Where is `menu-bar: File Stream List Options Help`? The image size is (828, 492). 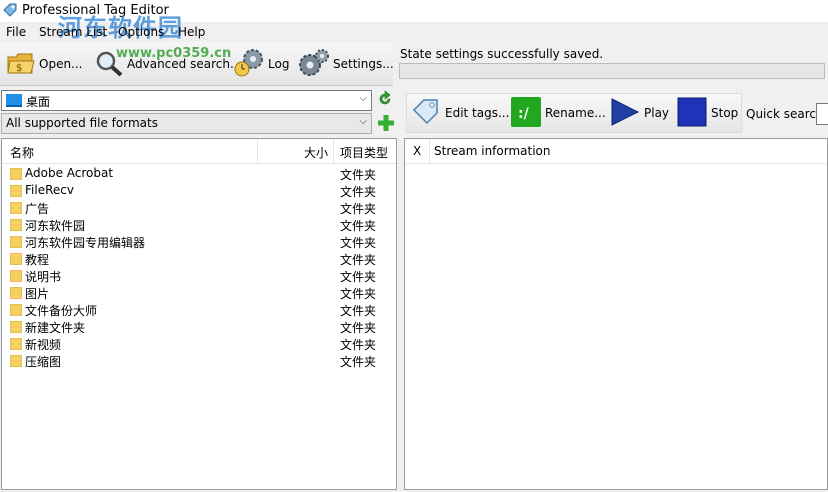 menu-bar: File Stream List Options Help is located at coordinates (414, 33).